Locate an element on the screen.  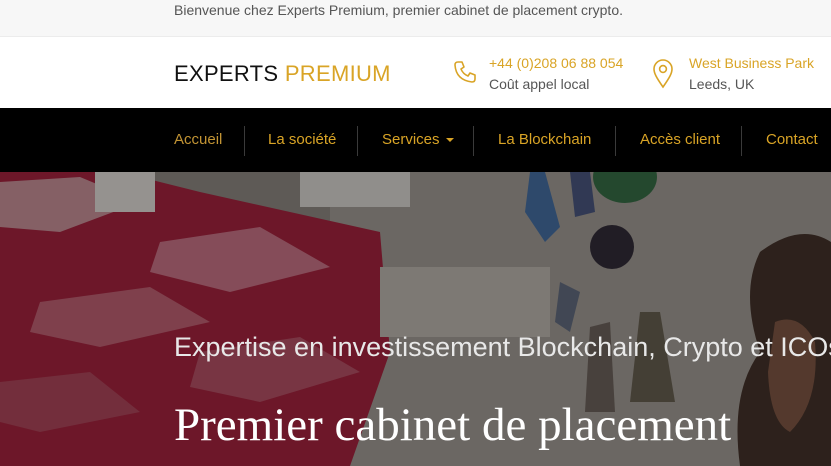
nav-item-contact: Contact is located at coordinates (792, 140).